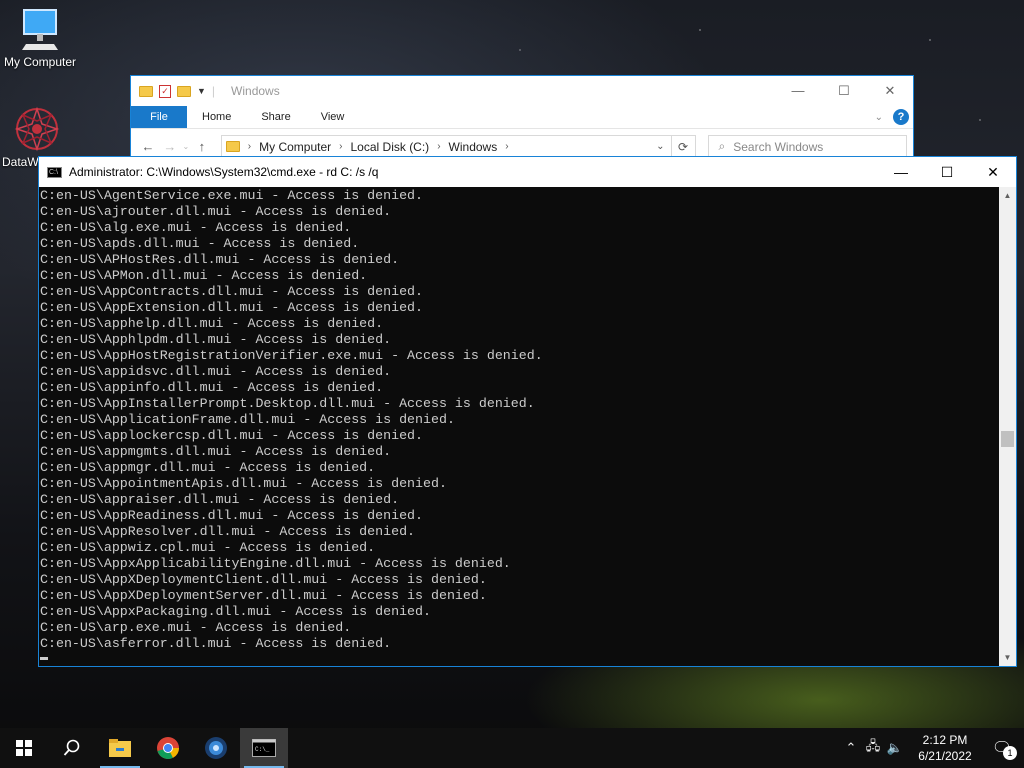 The height and width of the screenshot is (768, 1024). I want to click on svg-text: C:\_, so click(262, 749).